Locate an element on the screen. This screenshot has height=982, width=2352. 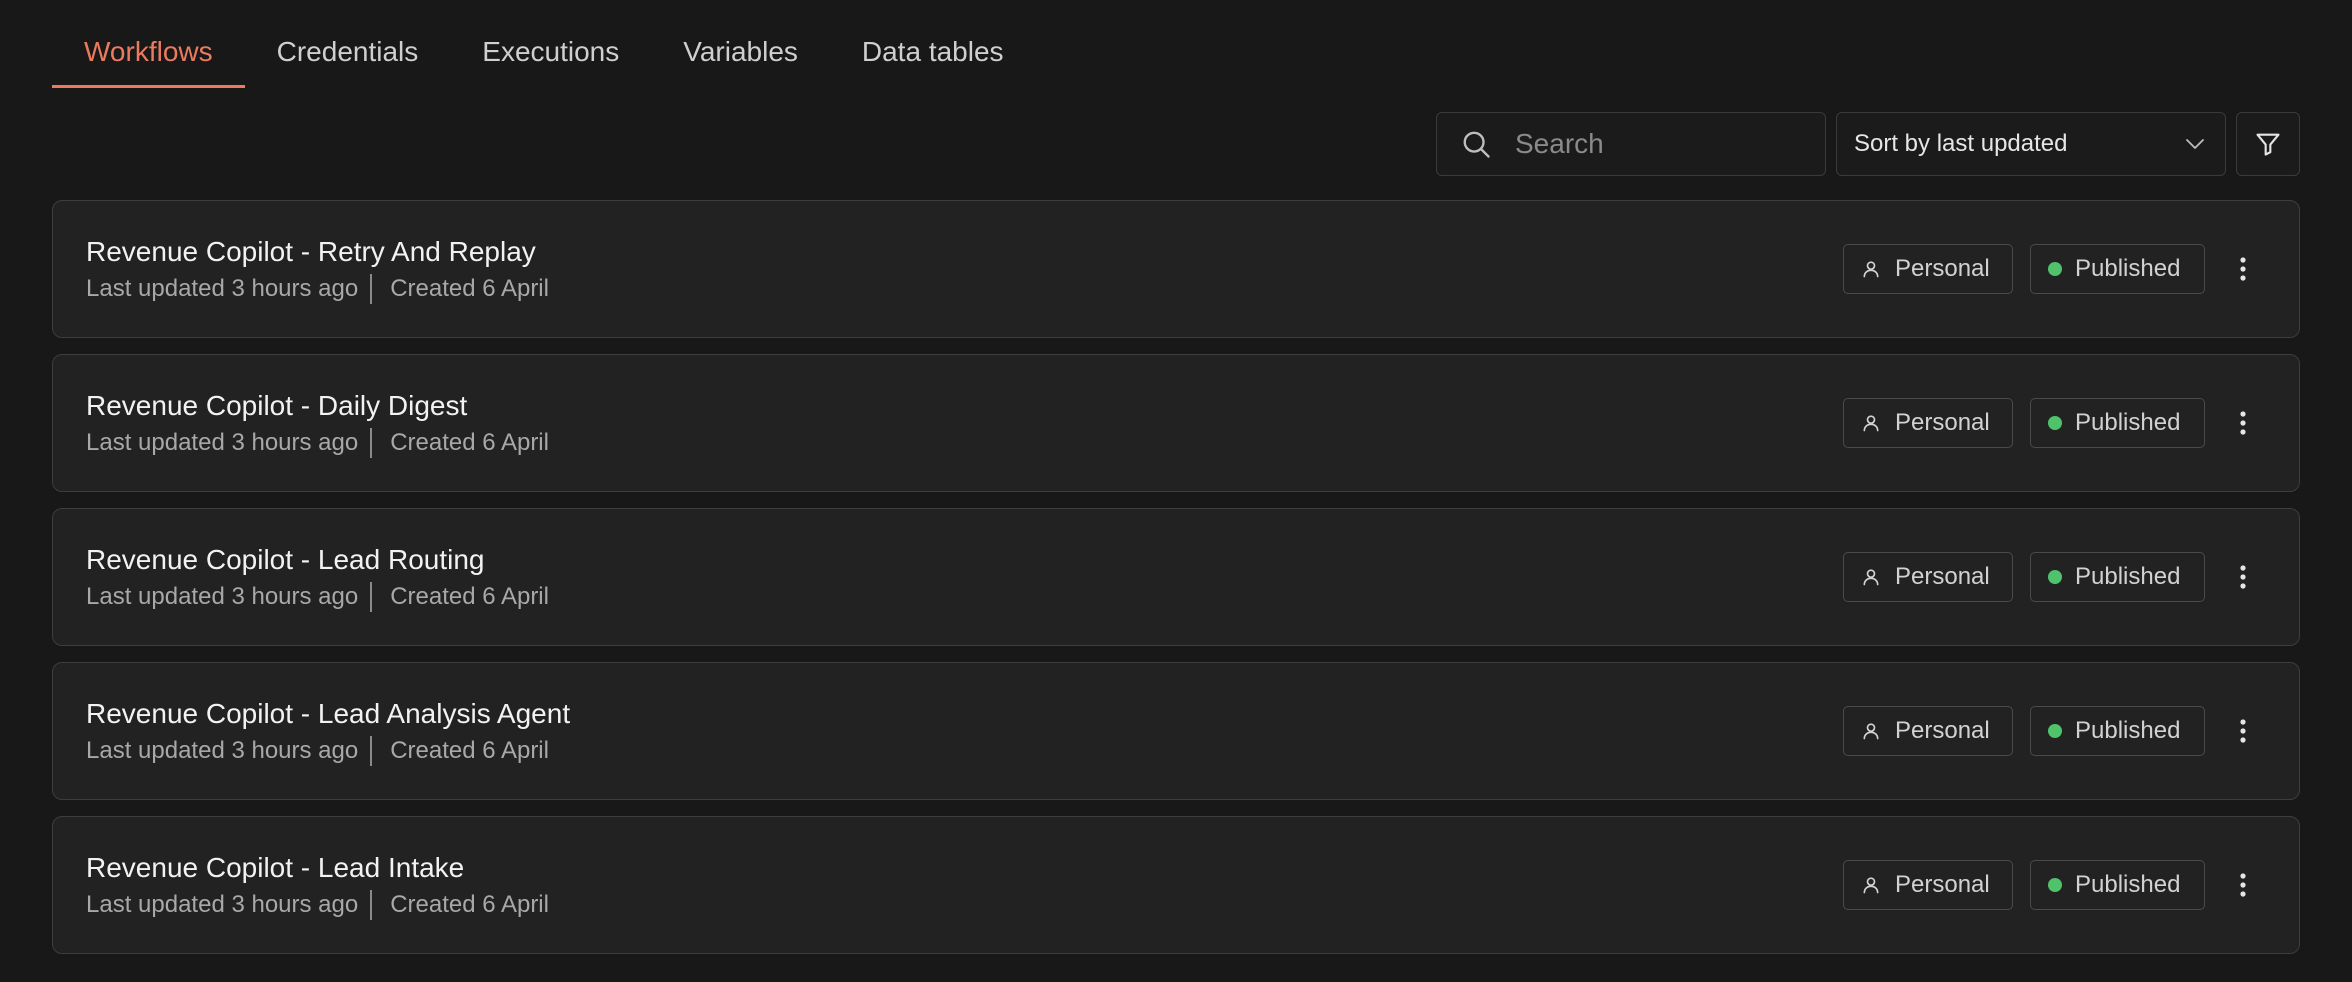
workflow-title: Revenue Copilot - Lead Routing is located at coordinates (285, 560).